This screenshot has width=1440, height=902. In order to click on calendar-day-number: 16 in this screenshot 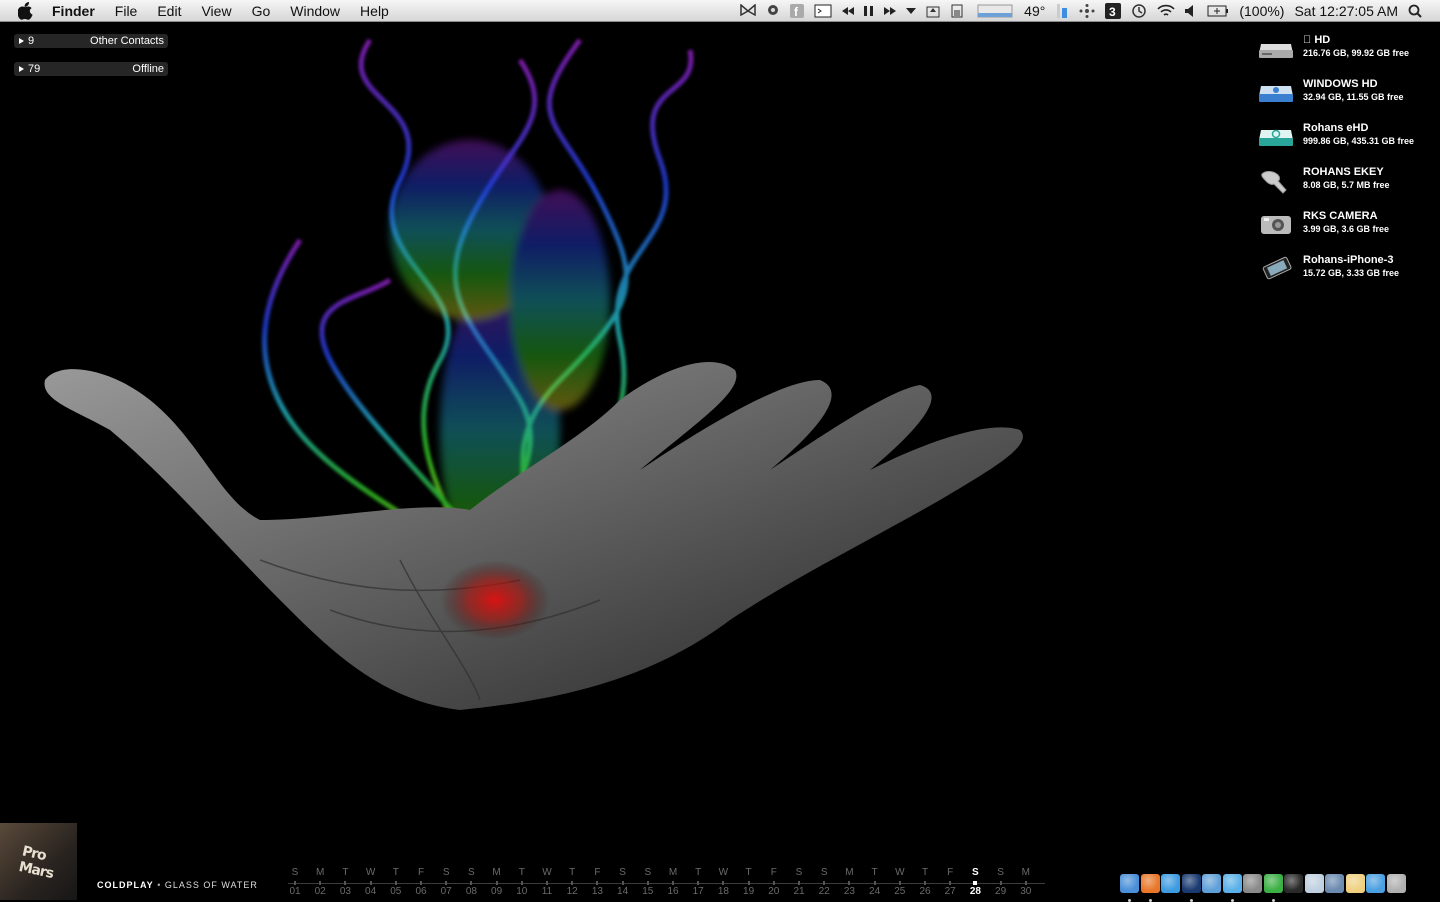, I will do `click(673, 891)`.